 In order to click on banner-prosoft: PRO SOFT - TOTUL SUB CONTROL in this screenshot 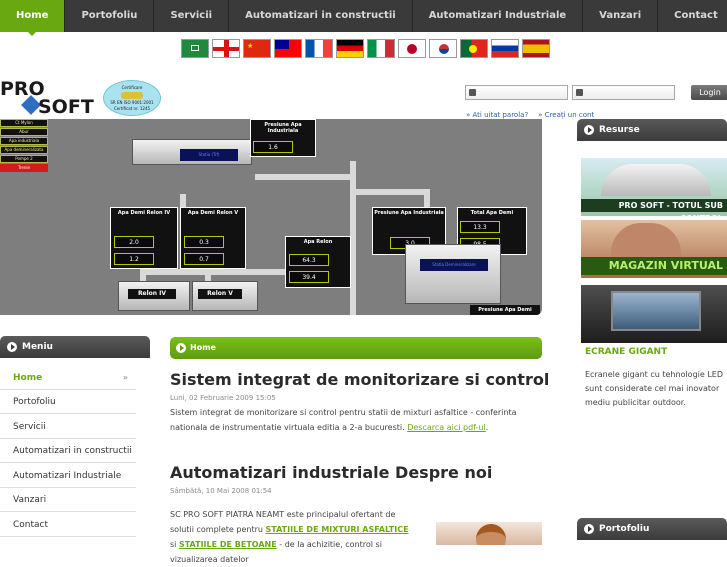, I will do `click(654, 187)`.